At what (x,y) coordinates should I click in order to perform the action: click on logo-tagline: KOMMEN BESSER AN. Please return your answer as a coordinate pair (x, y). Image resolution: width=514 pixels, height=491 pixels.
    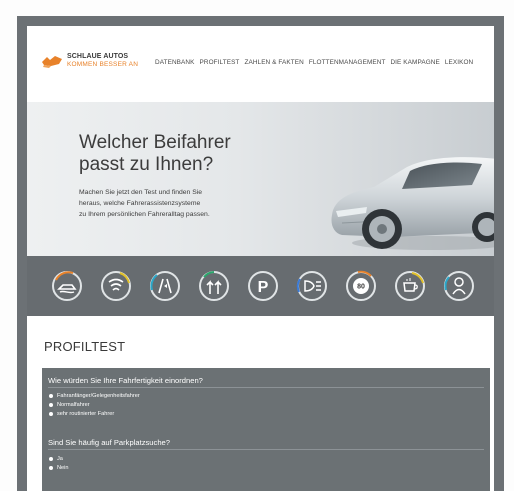
    Looking at the image, I should click on (103, 64).